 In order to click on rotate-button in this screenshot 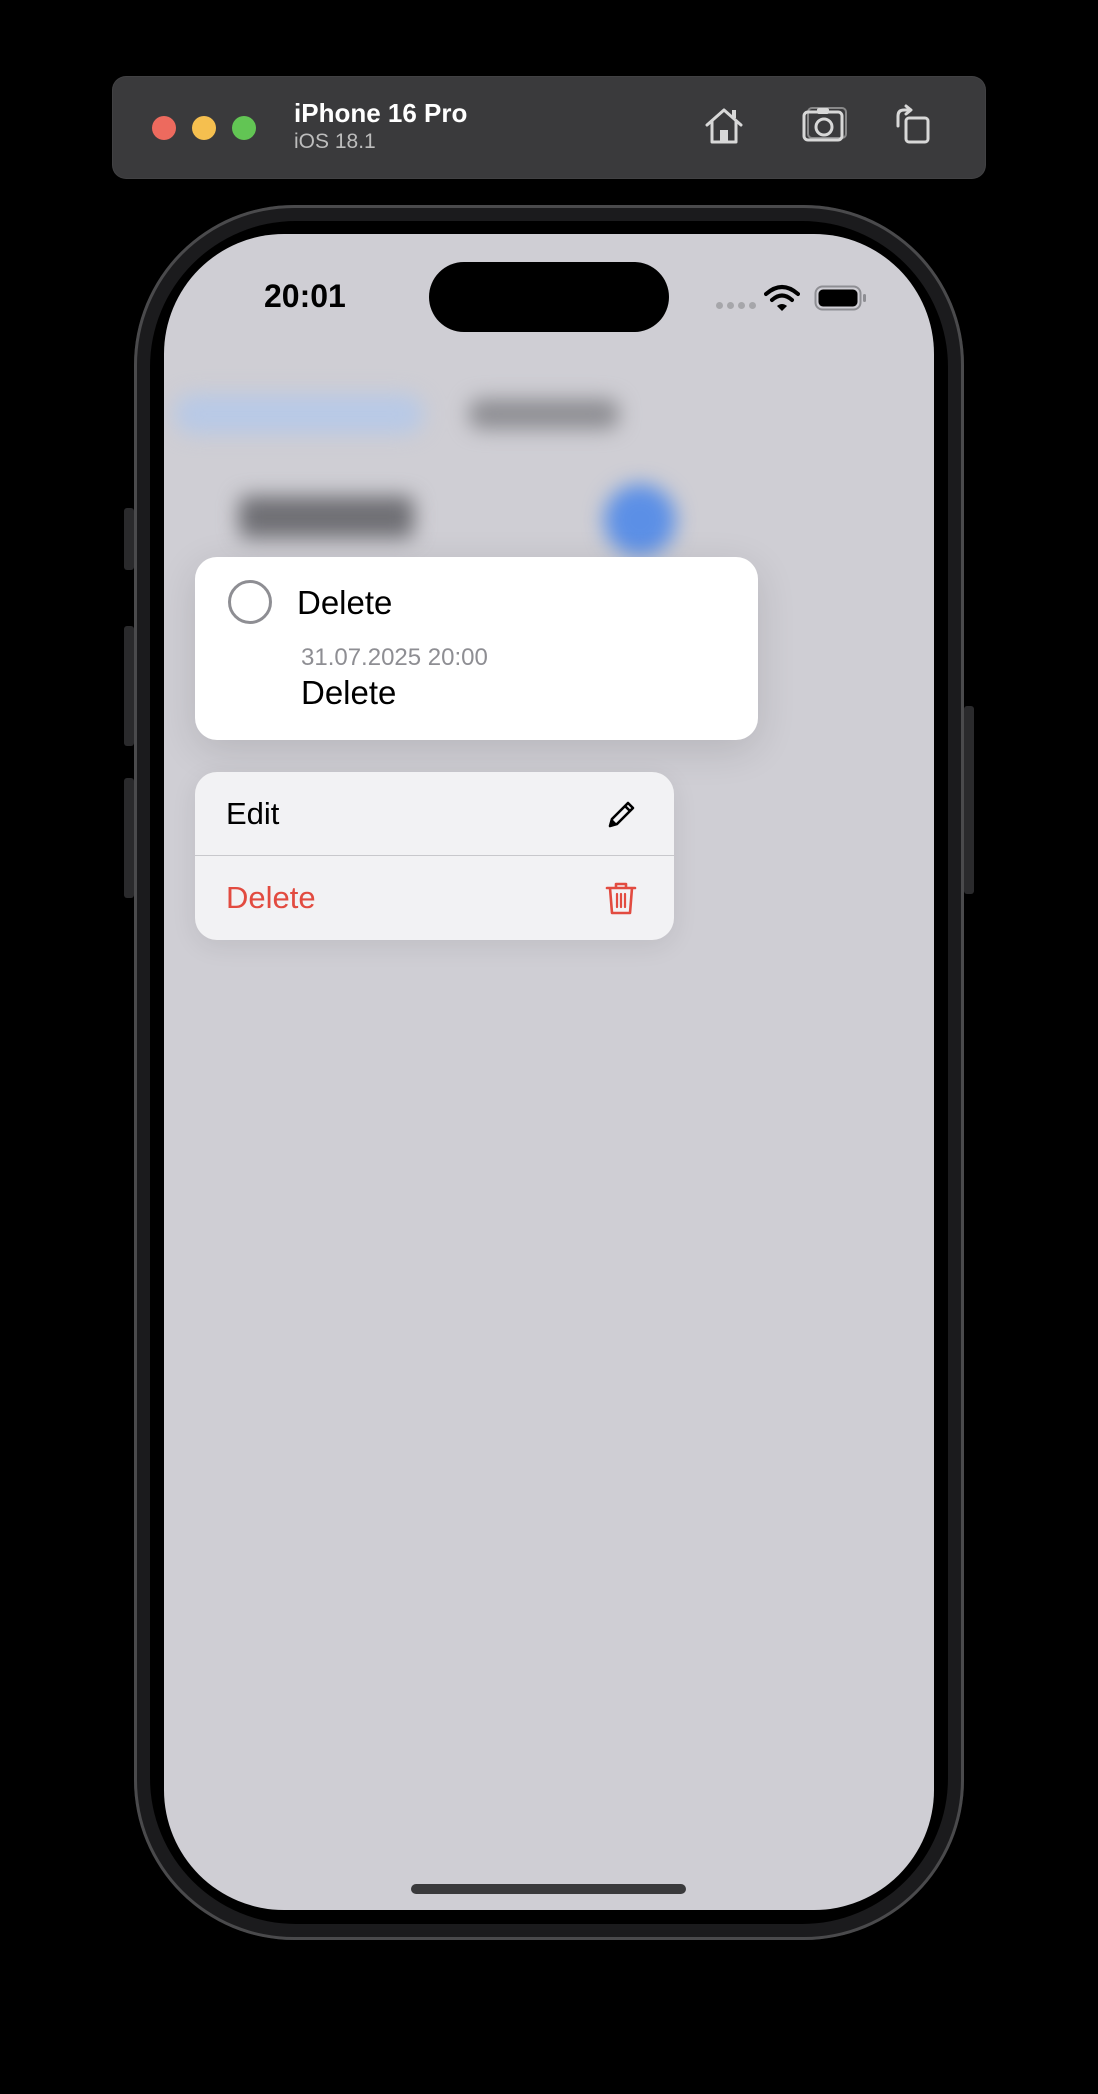, I will do `click(914, 126)`.